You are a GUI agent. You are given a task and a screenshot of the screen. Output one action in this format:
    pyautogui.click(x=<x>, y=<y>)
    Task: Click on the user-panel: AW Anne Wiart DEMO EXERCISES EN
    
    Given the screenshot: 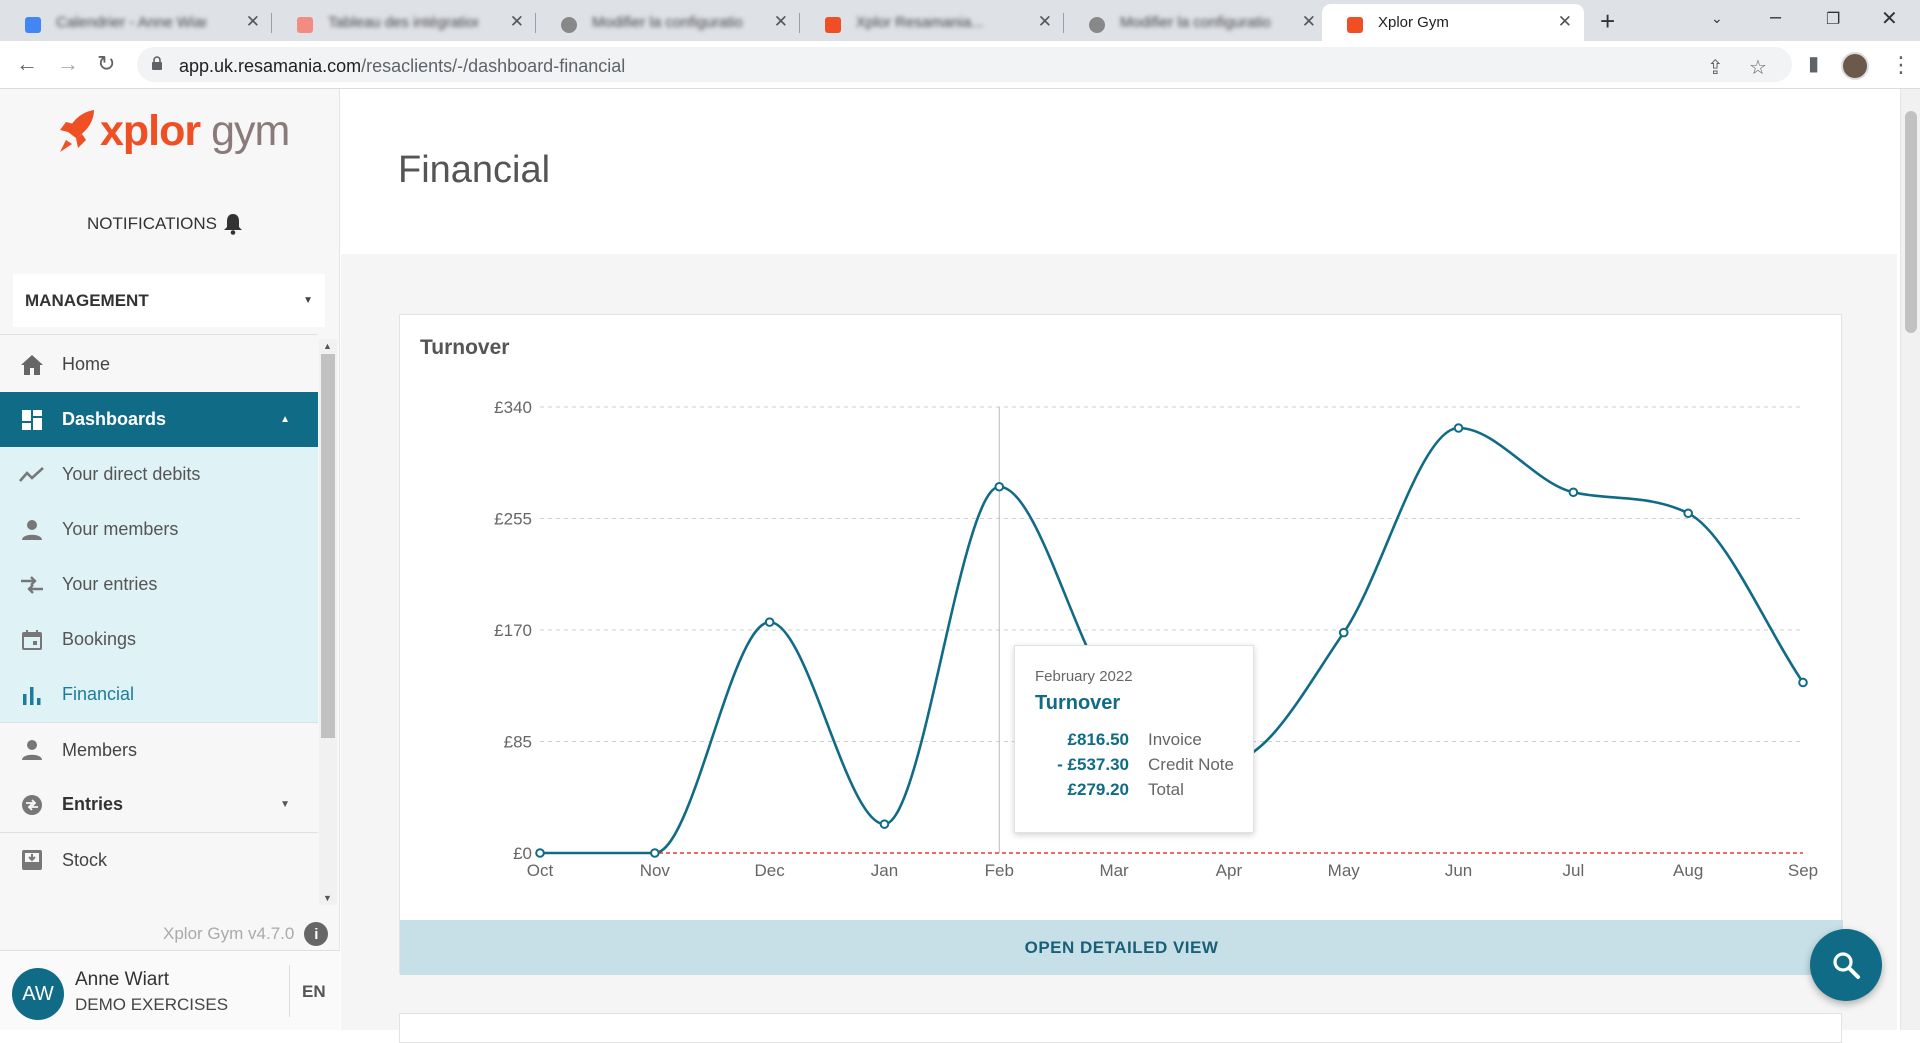 What is the action you would take?
    pyautogui.click(x=170, y=990)
    